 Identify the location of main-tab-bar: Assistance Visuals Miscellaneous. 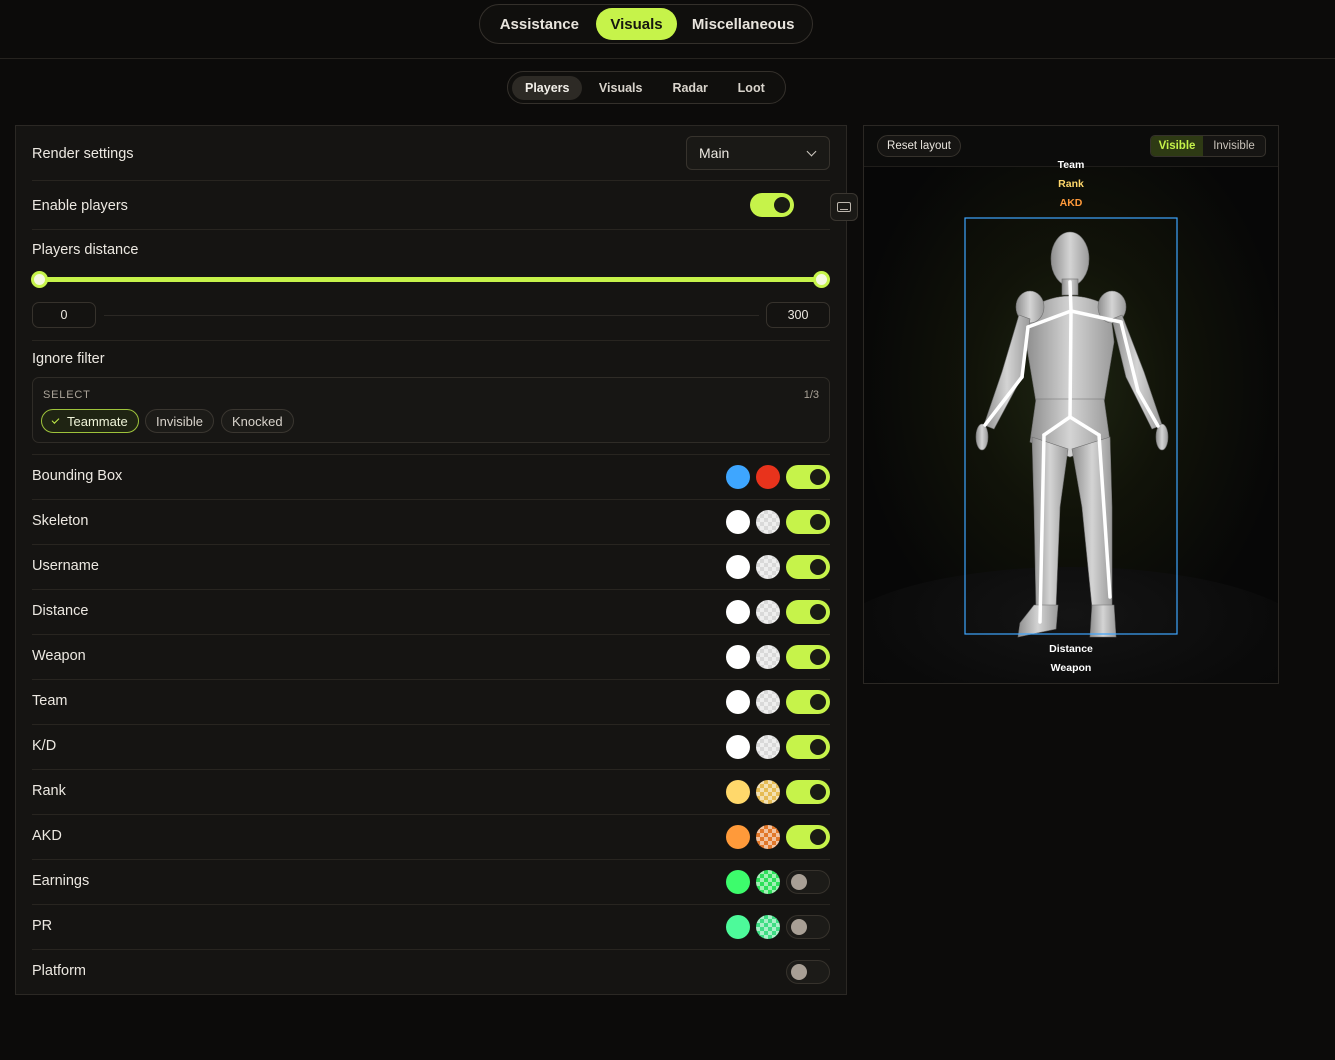
(646, 24).